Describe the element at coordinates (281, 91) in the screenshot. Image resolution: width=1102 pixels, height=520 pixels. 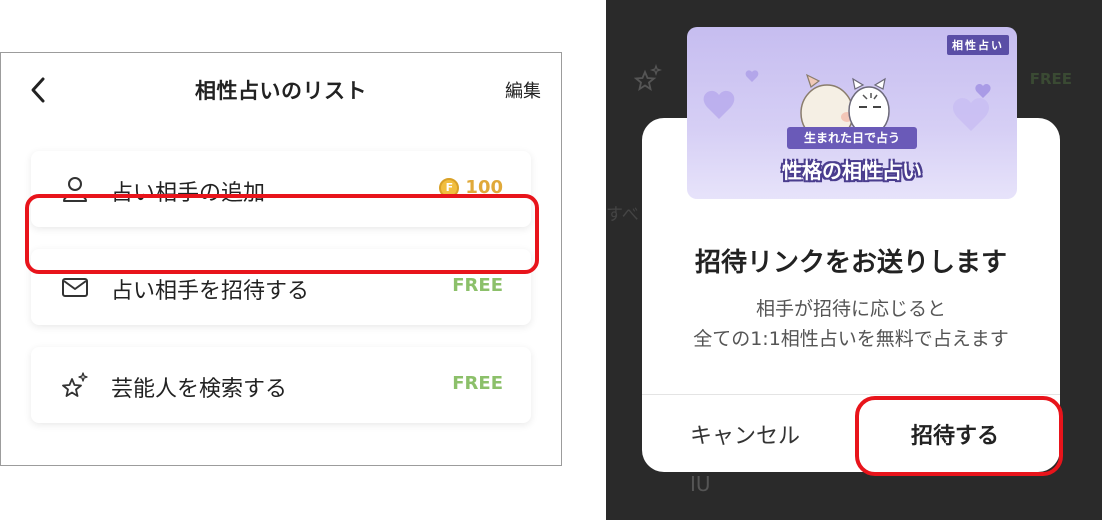
I see `page-title: 相性占いのリスト` at that location.